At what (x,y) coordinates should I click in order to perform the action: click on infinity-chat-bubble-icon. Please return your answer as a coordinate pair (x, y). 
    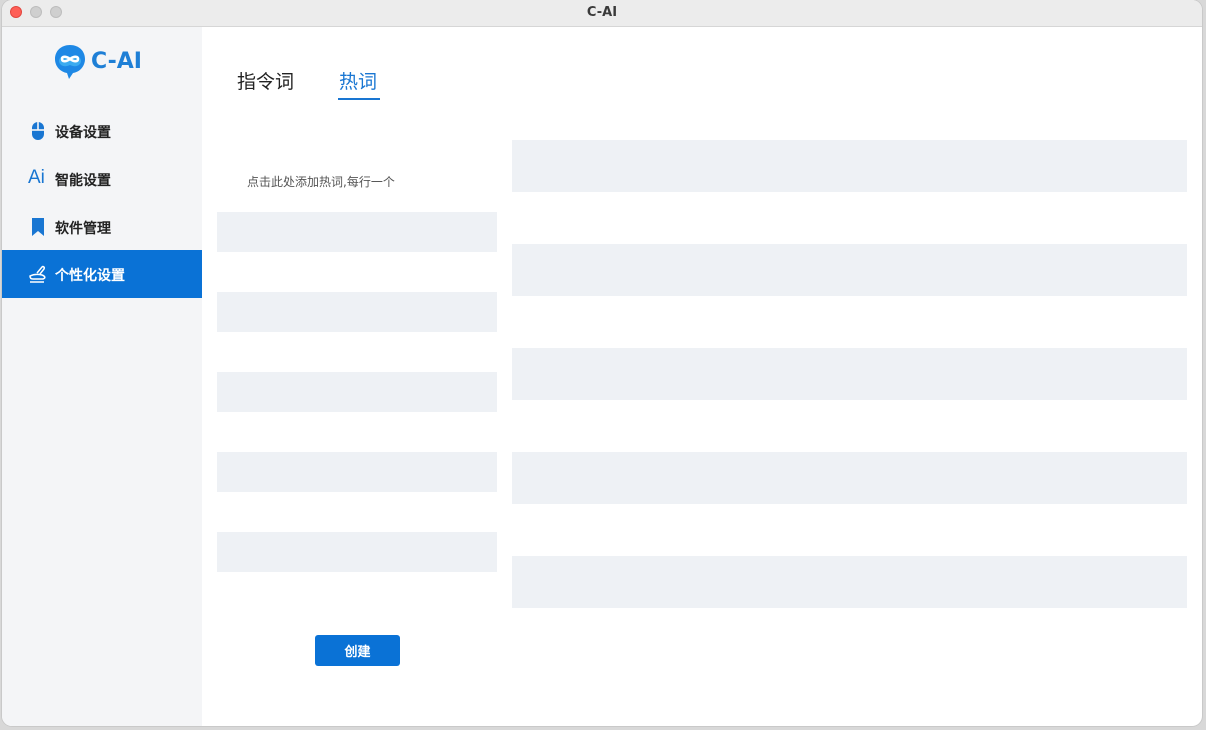
    Looking at the image, I should click on (70, 62).